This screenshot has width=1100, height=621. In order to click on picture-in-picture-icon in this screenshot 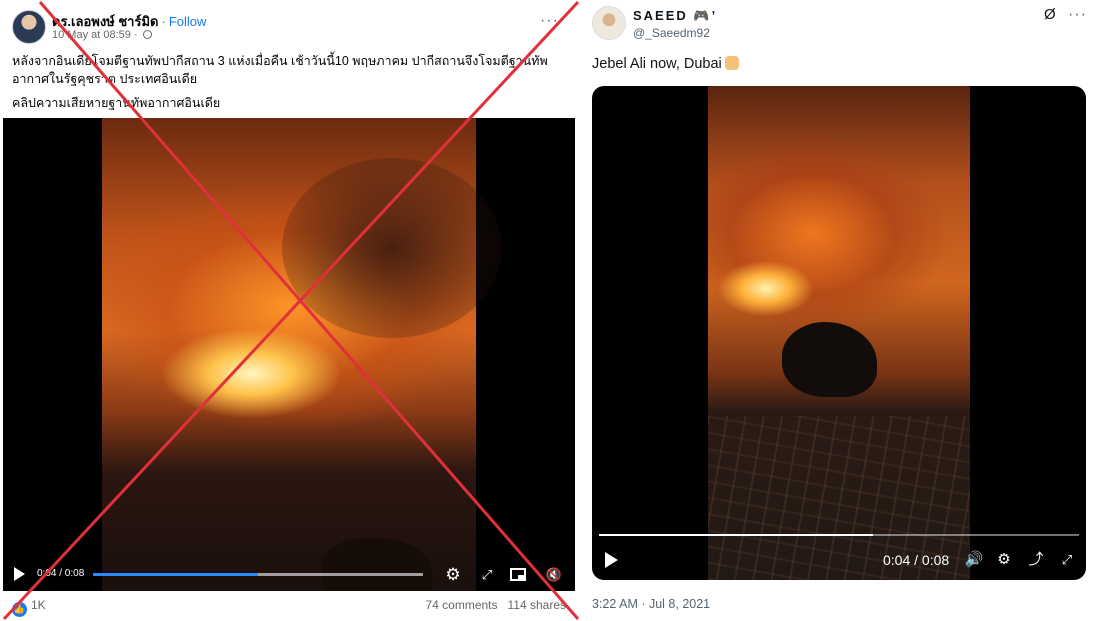, I will do `click(518, 575)`.